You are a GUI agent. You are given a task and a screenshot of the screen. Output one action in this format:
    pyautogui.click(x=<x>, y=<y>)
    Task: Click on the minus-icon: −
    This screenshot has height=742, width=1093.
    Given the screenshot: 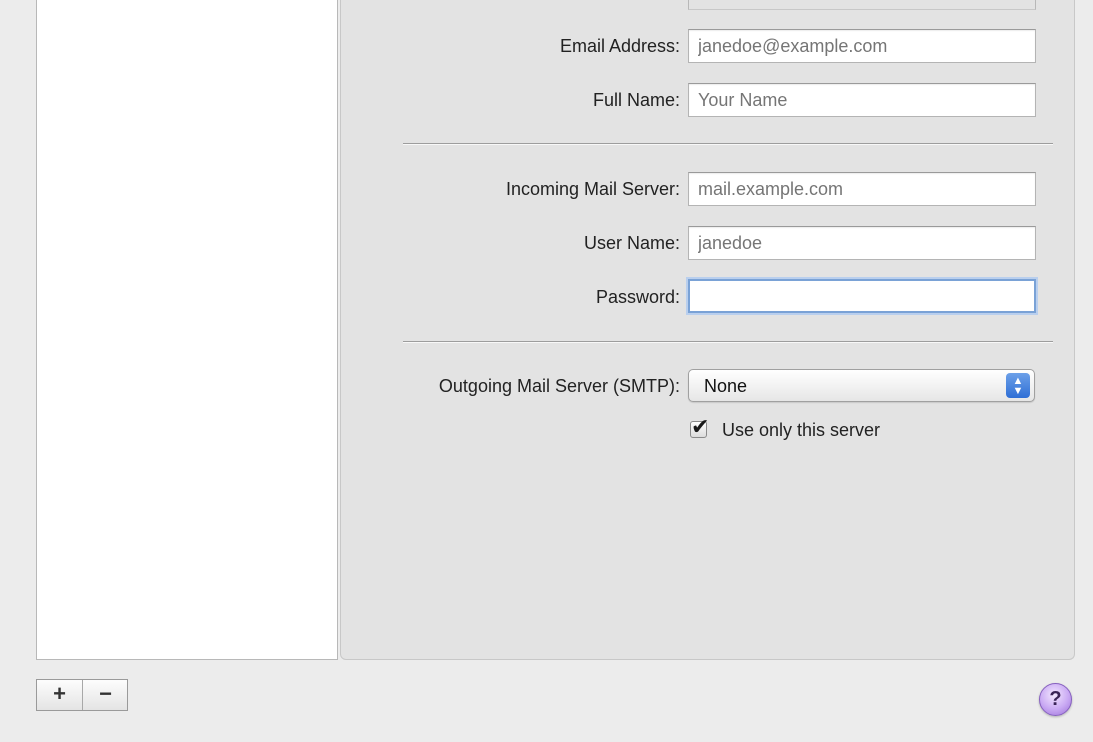 What is the action you would take?
    pyautogui.click(x=105, y=693)
    